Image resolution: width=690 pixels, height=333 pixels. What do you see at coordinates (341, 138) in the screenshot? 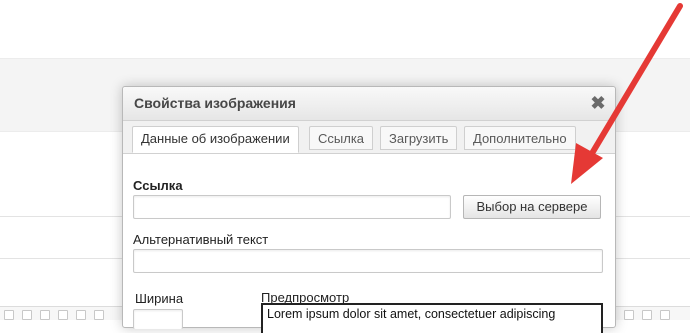
I see `tab-link: Ссылка` at bounding box center [341, 138].